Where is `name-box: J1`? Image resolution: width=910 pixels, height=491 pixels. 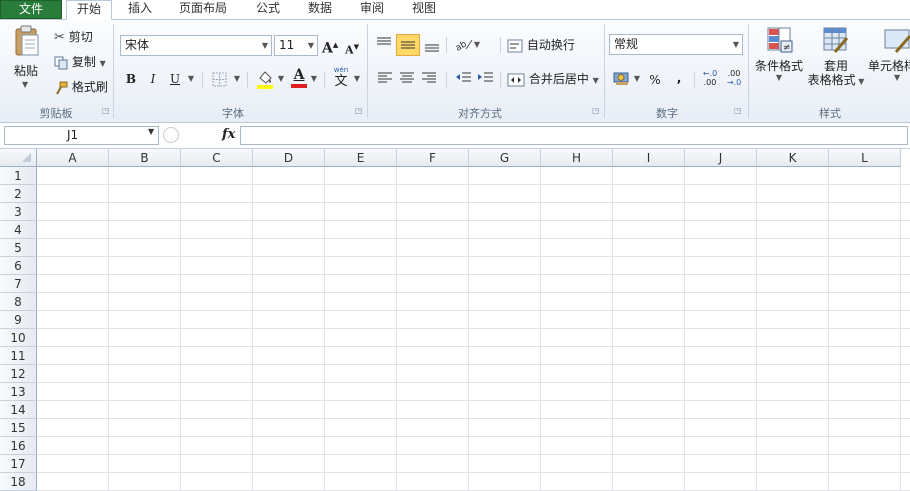 name-box: J1 is located at coordinates (81, 135).